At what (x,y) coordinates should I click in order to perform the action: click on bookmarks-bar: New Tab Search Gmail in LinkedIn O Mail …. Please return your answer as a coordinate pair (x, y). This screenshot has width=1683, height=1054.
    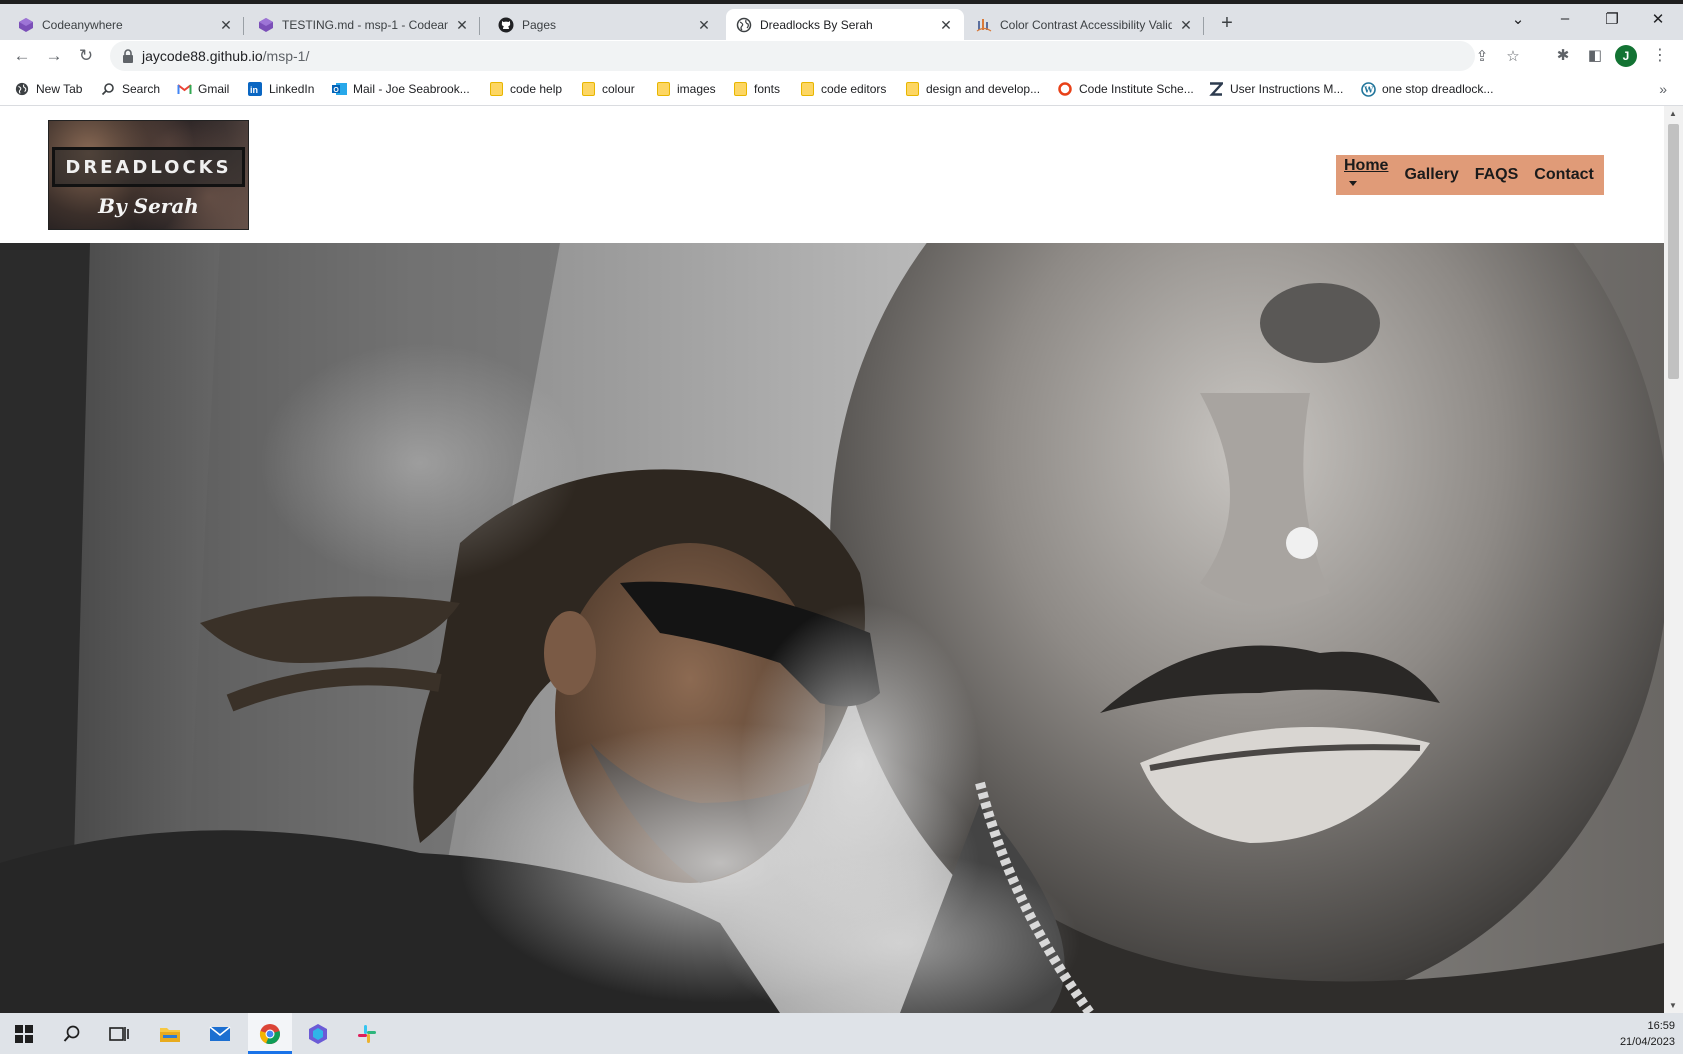
    Looking at the image, I should click on (841, 89).